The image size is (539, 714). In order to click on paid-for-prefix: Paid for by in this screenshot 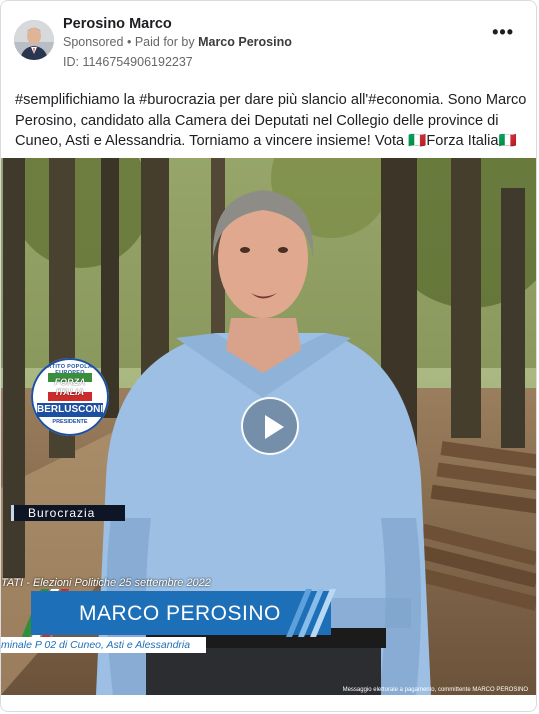, I will do `click(164, 42)`.